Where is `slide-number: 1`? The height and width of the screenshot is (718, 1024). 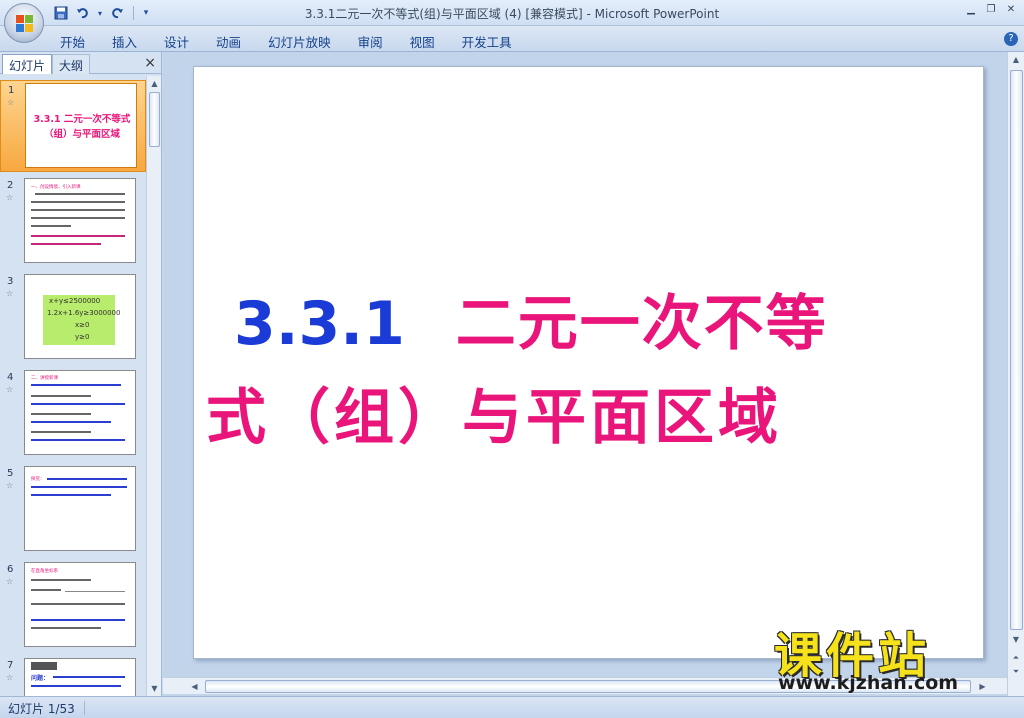
slide-number: 1 is located at coordinates (11, 90).